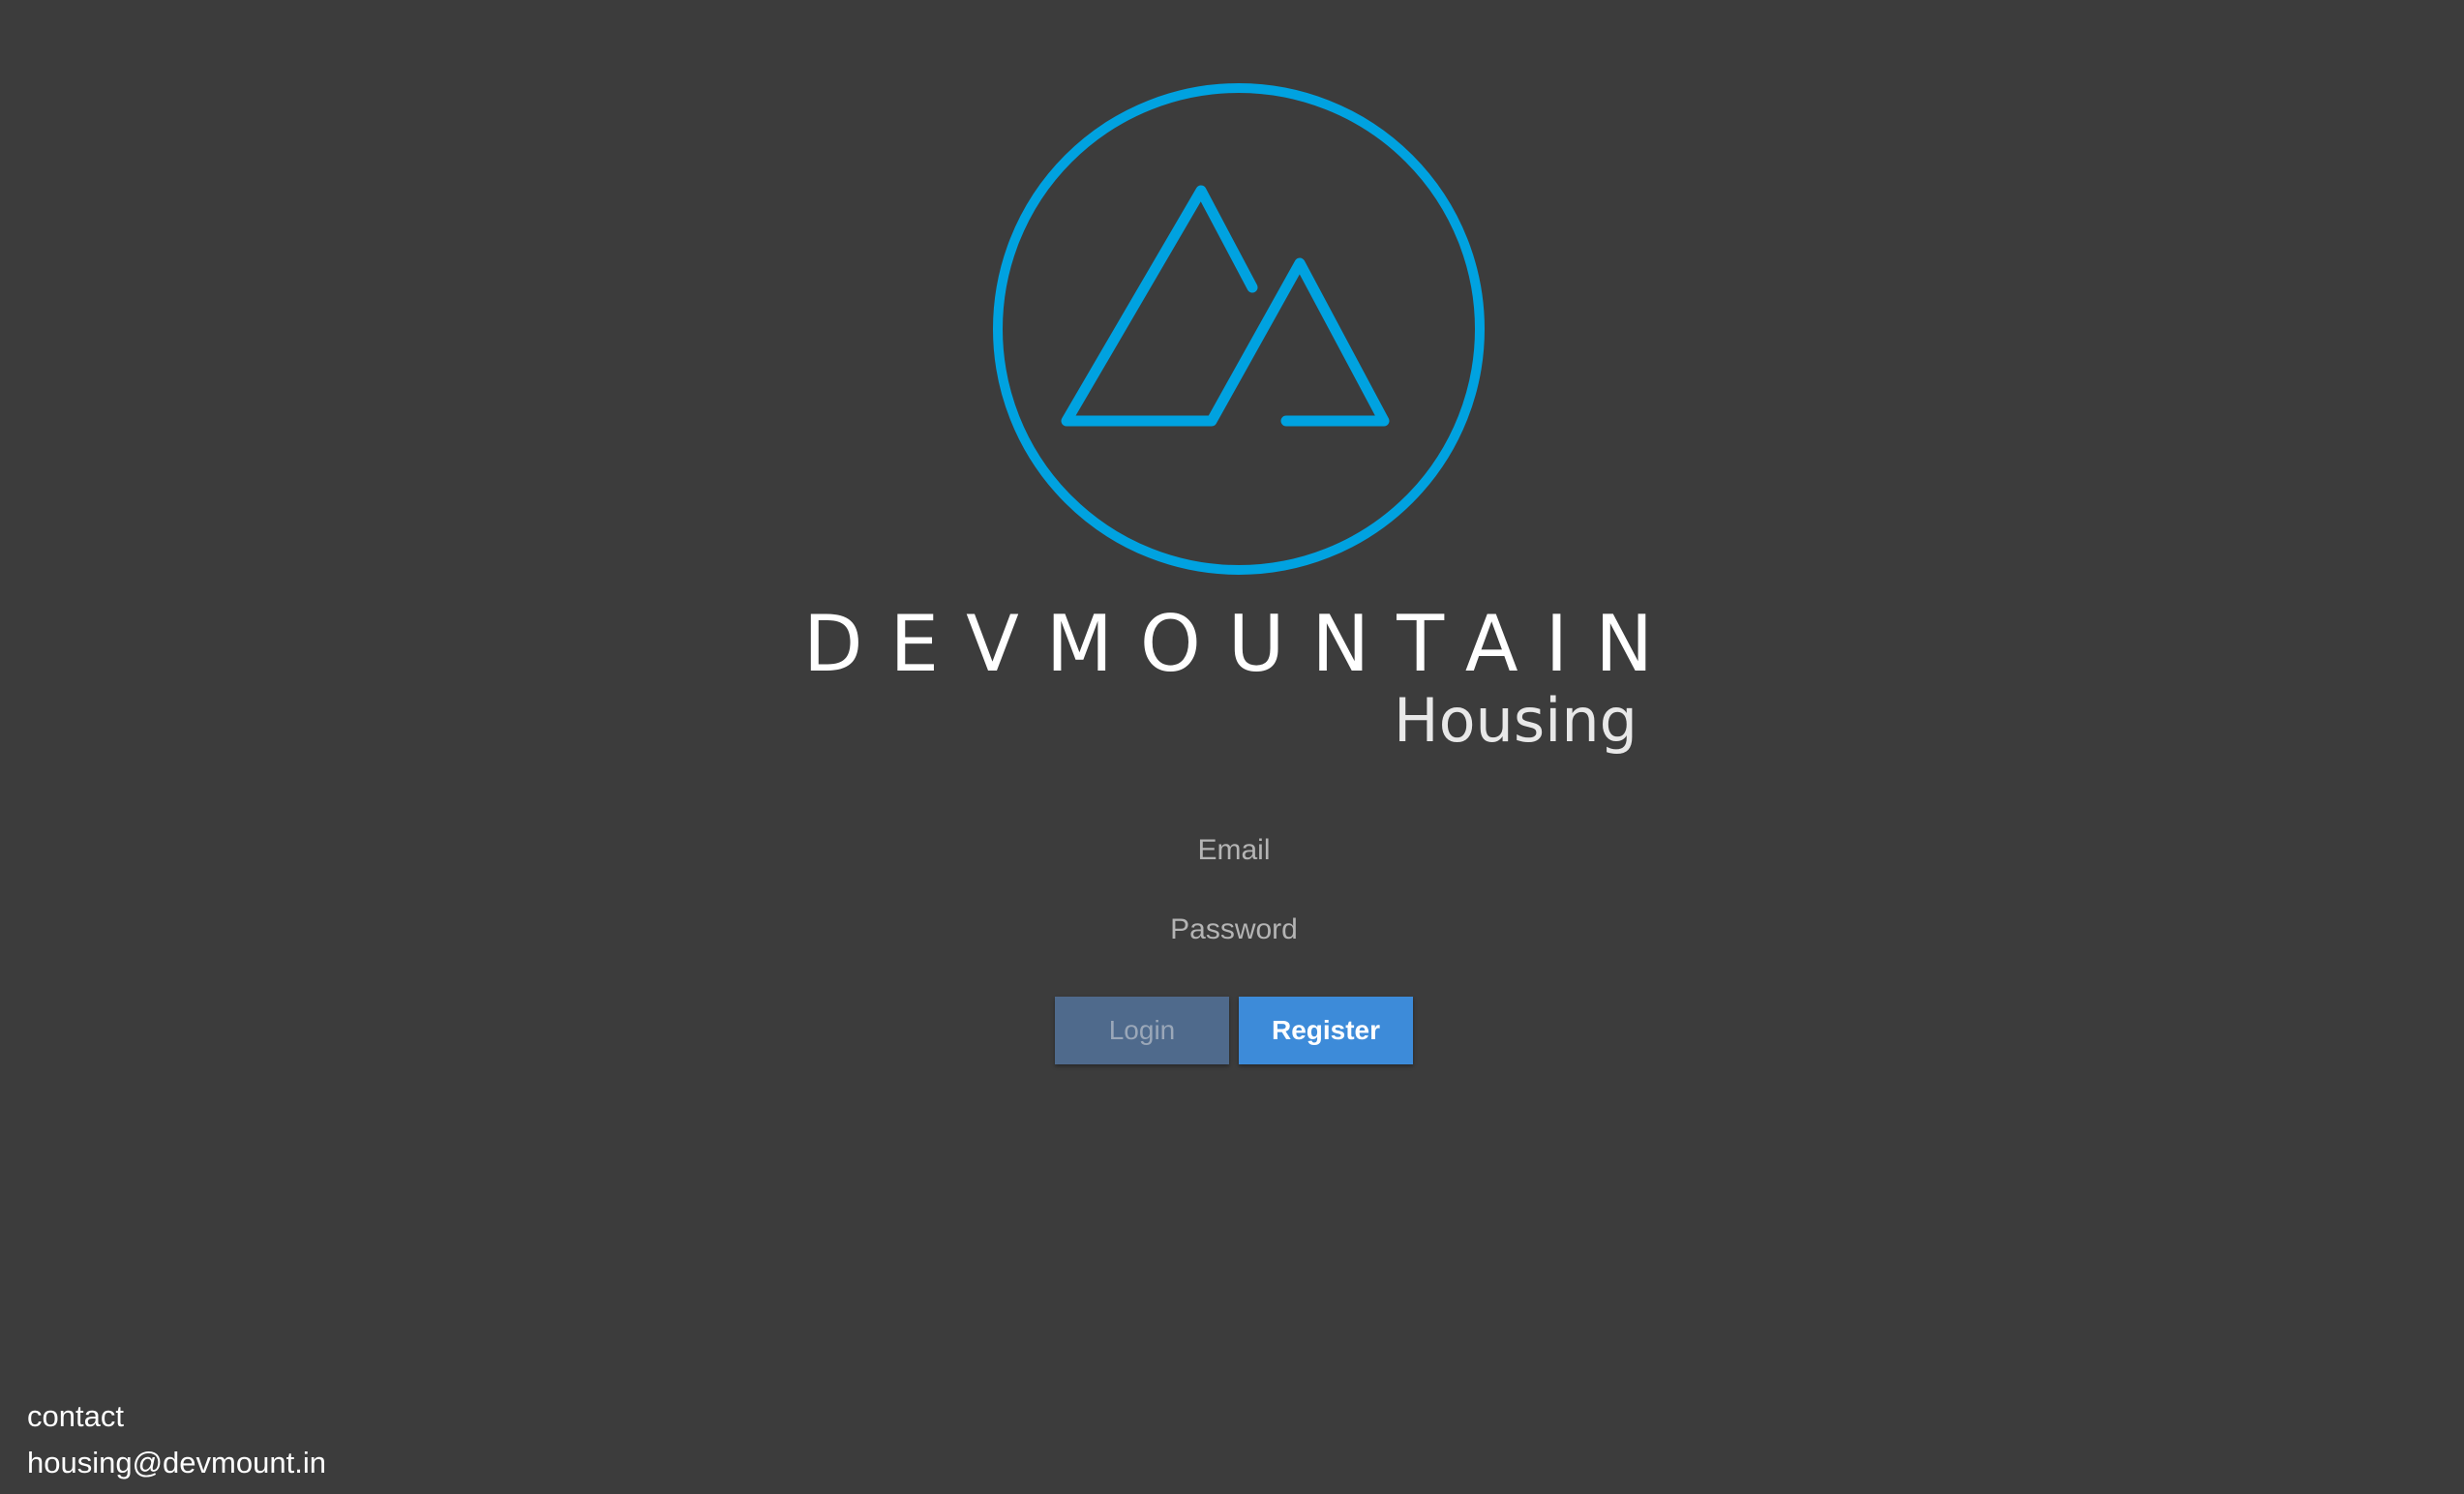 The width and height of the screenshot is (2464, 1494). Describe the element at coordinates (1233, 930) in the screenshot. I see `password-field` at that location.